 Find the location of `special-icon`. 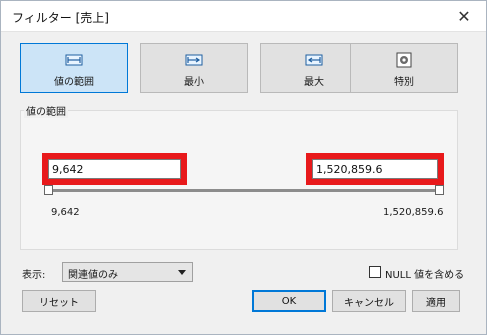

special-icon is located at coordinates (404, 60).